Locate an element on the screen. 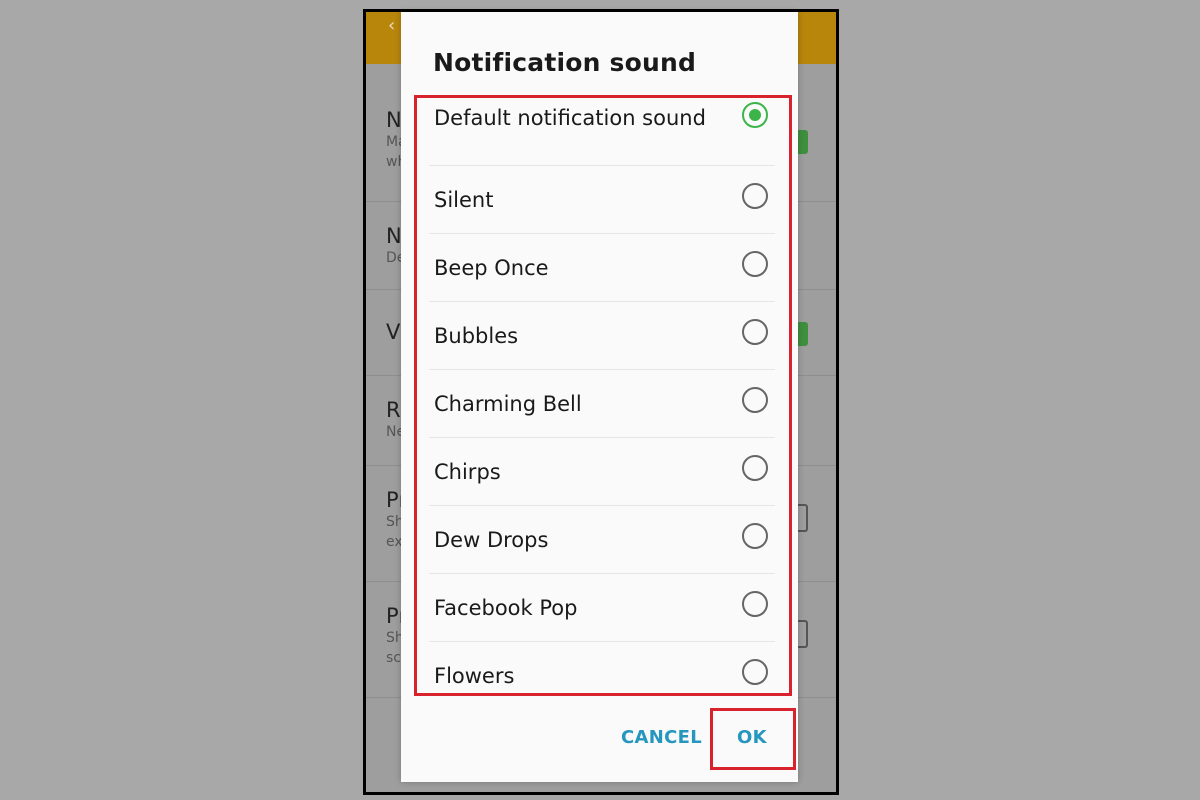 The height and width of the screenshot is (800, 1200). sound-option-flowers: Flowers is located at coordinates (602, 676).